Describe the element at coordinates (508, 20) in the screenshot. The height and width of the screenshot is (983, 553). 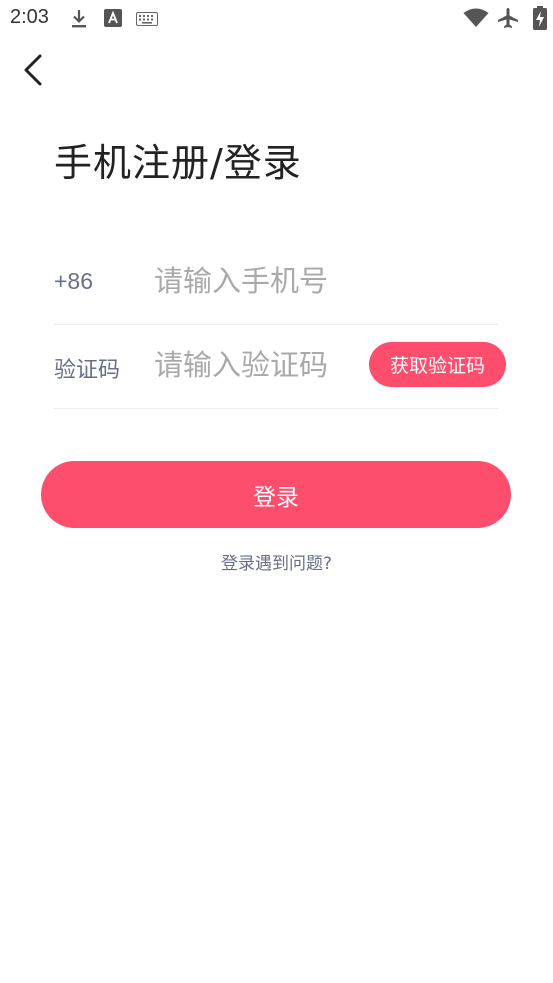
I see `airplane-icon` at that location.